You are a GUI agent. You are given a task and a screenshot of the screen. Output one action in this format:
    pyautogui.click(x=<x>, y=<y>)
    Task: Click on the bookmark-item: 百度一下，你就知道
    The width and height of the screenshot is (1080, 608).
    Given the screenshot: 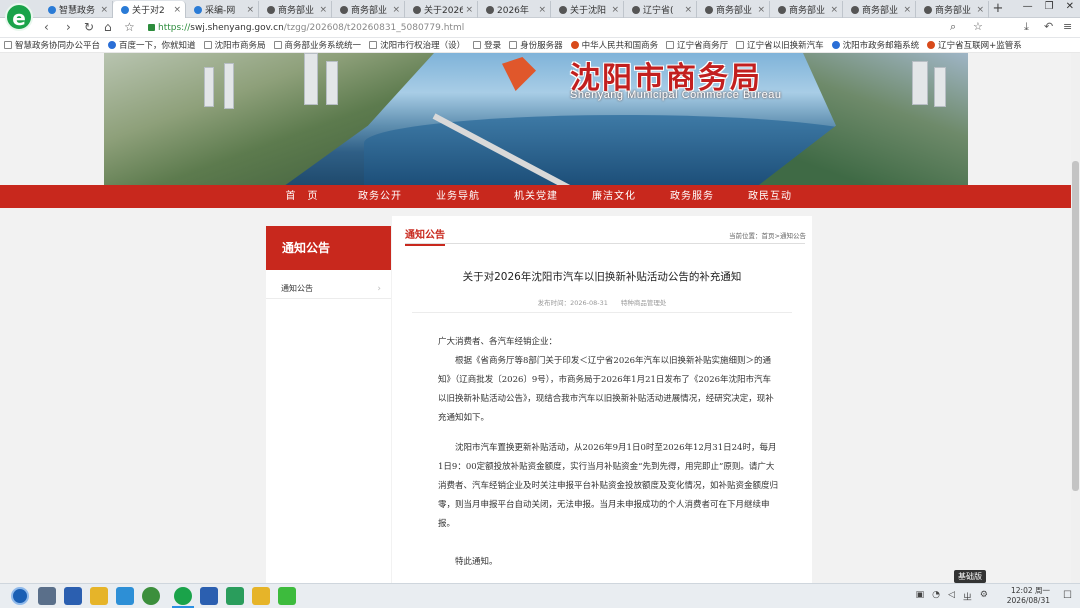 What is the action you would take?
    pyautogui.click(x=152, y=45)
    